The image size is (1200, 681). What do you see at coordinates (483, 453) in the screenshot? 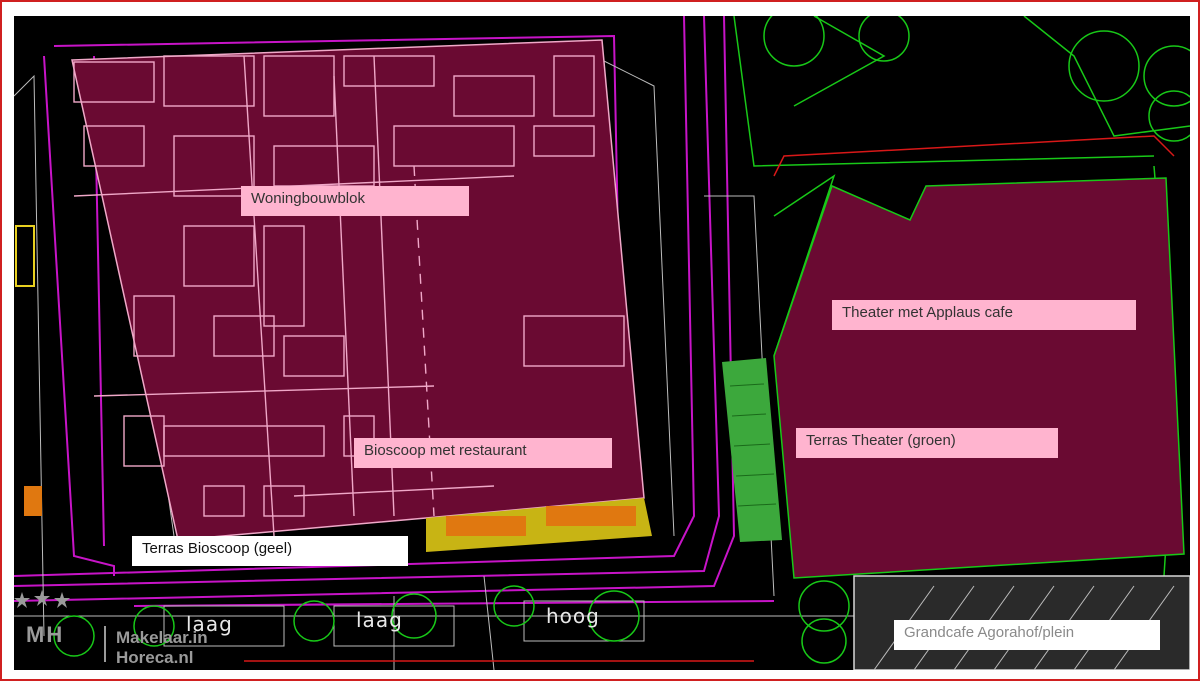
I see `label-bioscoop: Bioscoop met restaurant` at bounding box center [483, 453].